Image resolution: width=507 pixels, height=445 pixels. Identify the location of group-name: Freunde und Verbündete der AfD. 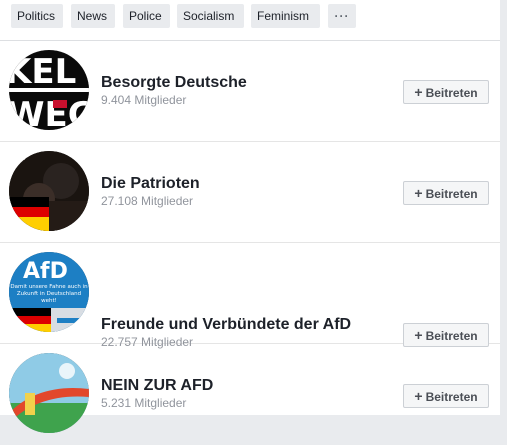
(226, 325).